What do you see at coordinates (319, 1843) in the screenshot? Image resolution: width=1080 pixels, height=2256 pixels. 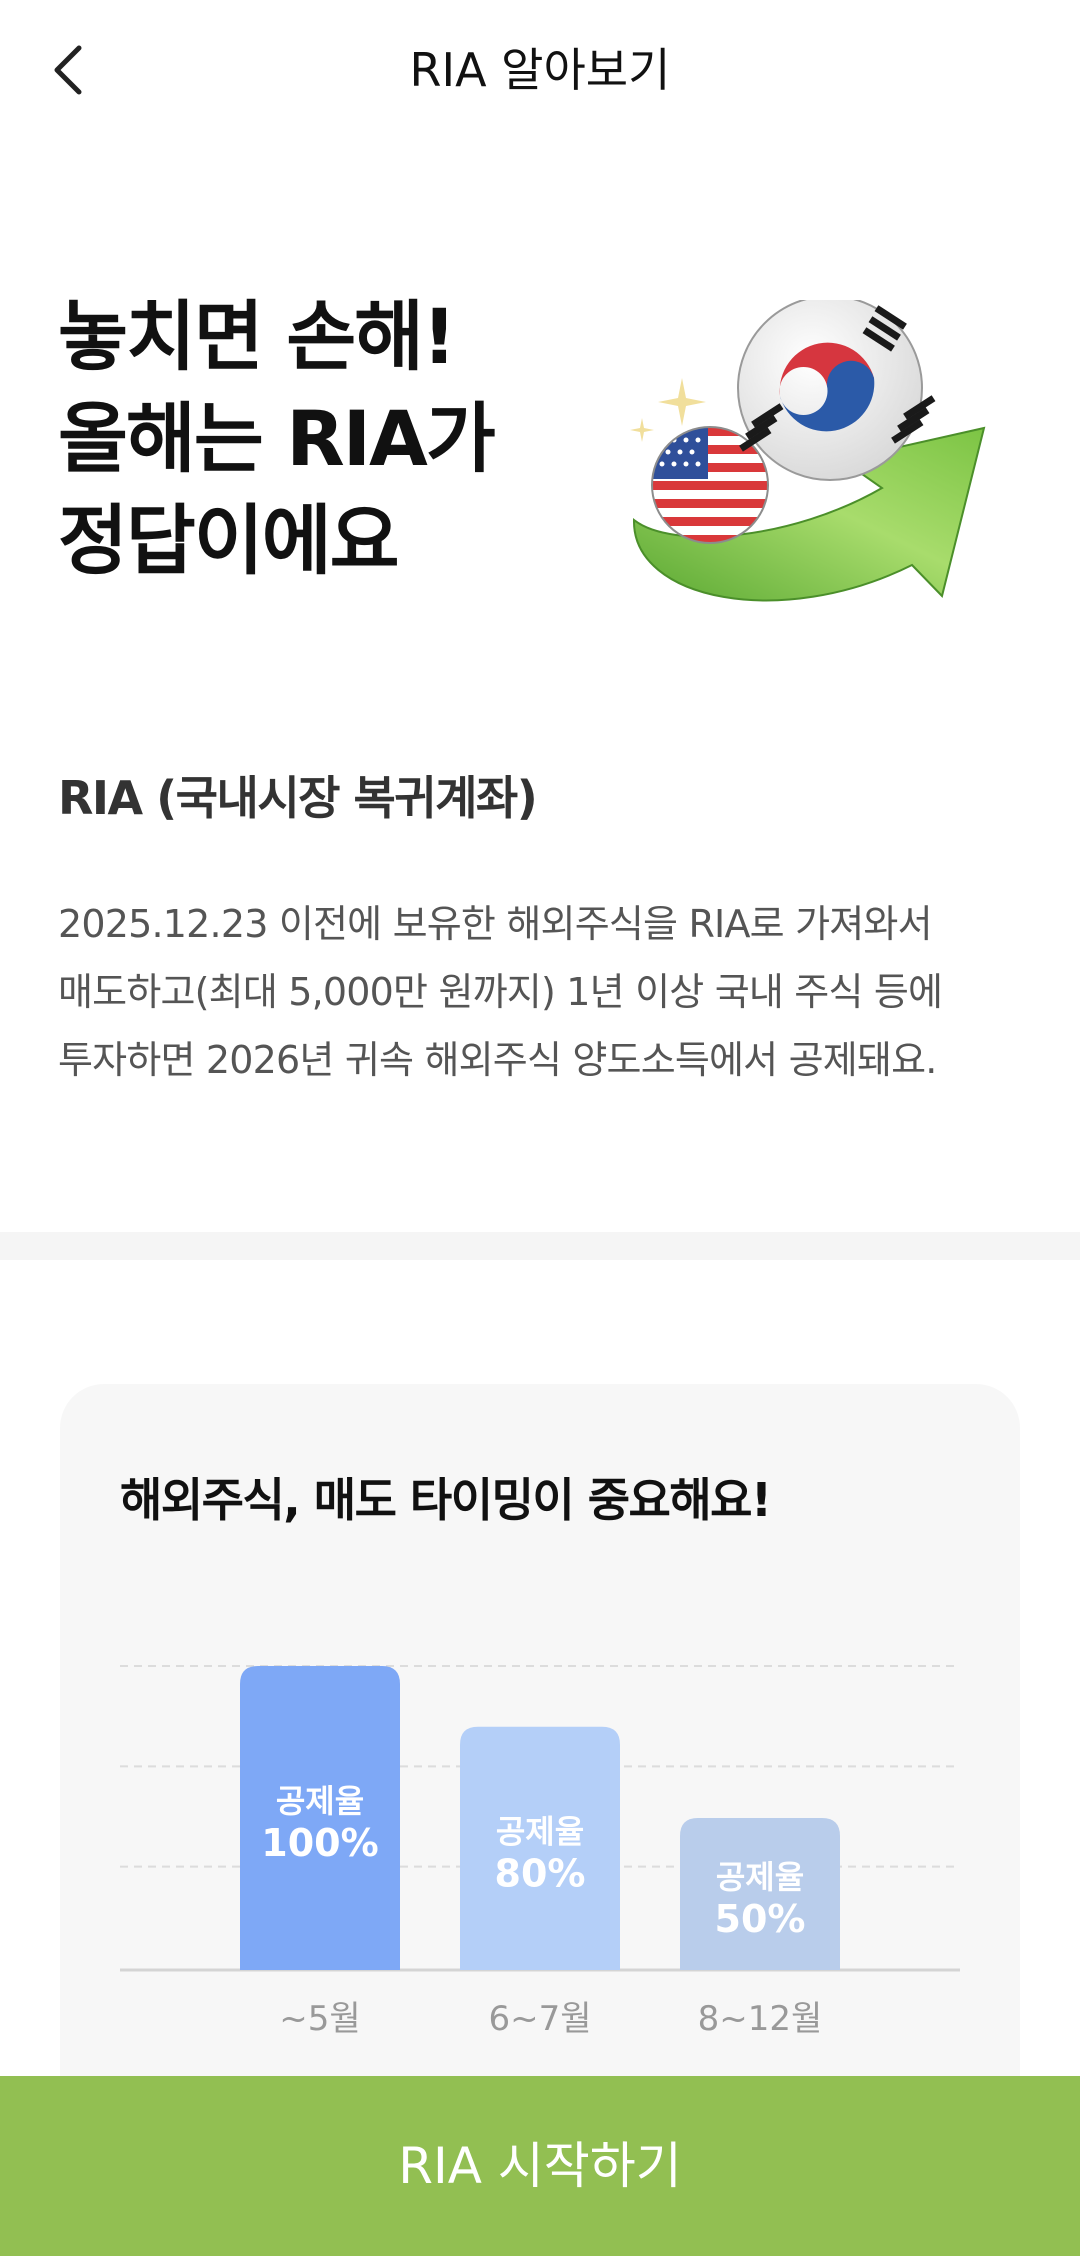 I see `bar-value-label: 100%` at bounding box center [319, 1843].